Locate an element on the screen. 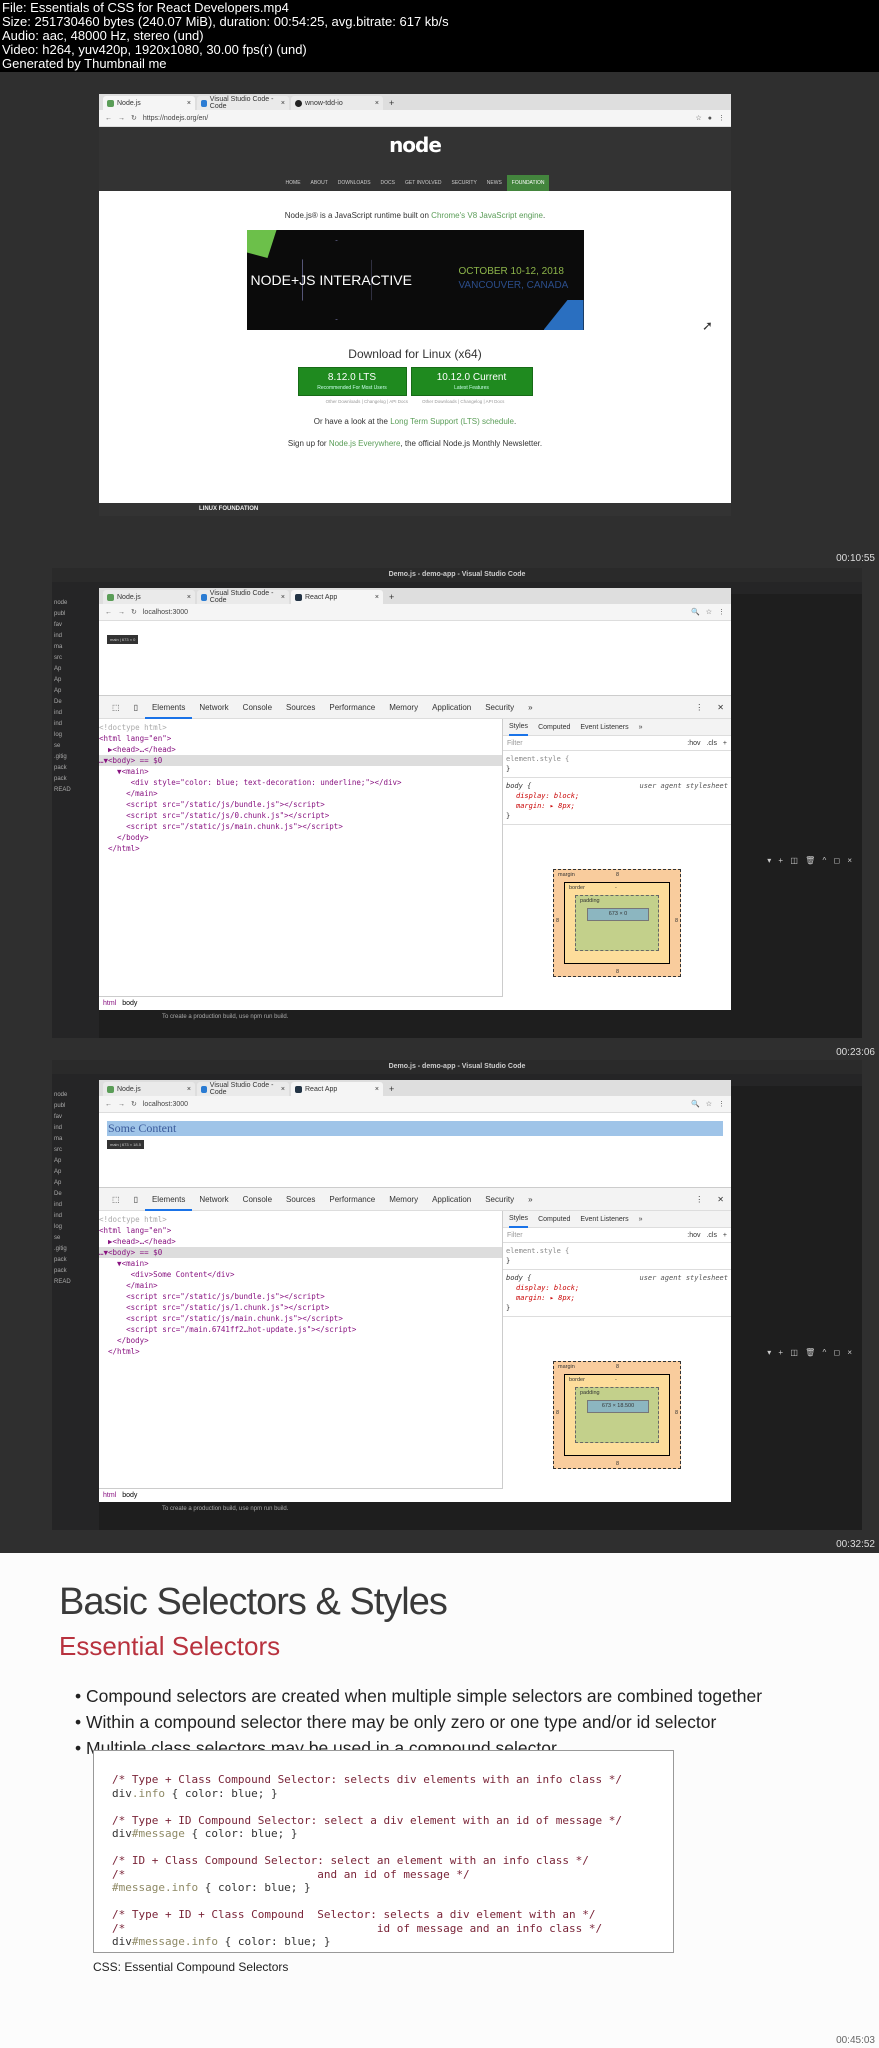 The image size is (879, 2048). tab-nodejs: Node.js × is located at coordinates (149, 597).